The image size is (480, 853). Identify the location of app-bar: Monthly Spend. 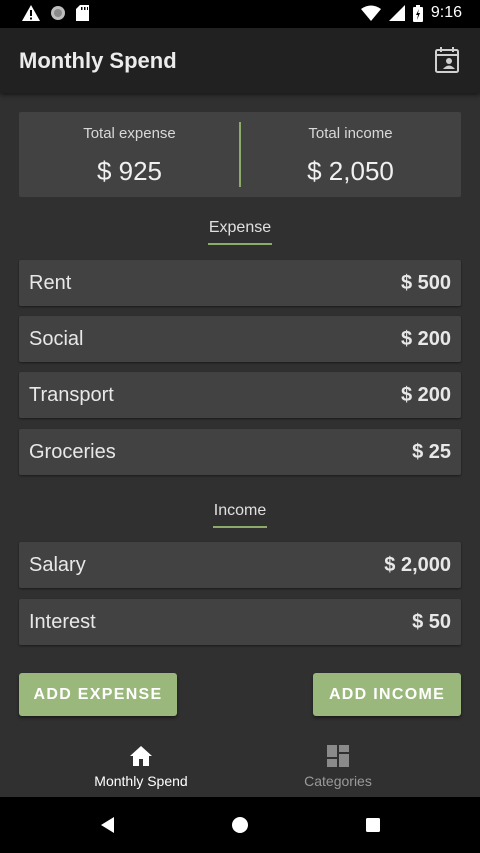
(240, 60).